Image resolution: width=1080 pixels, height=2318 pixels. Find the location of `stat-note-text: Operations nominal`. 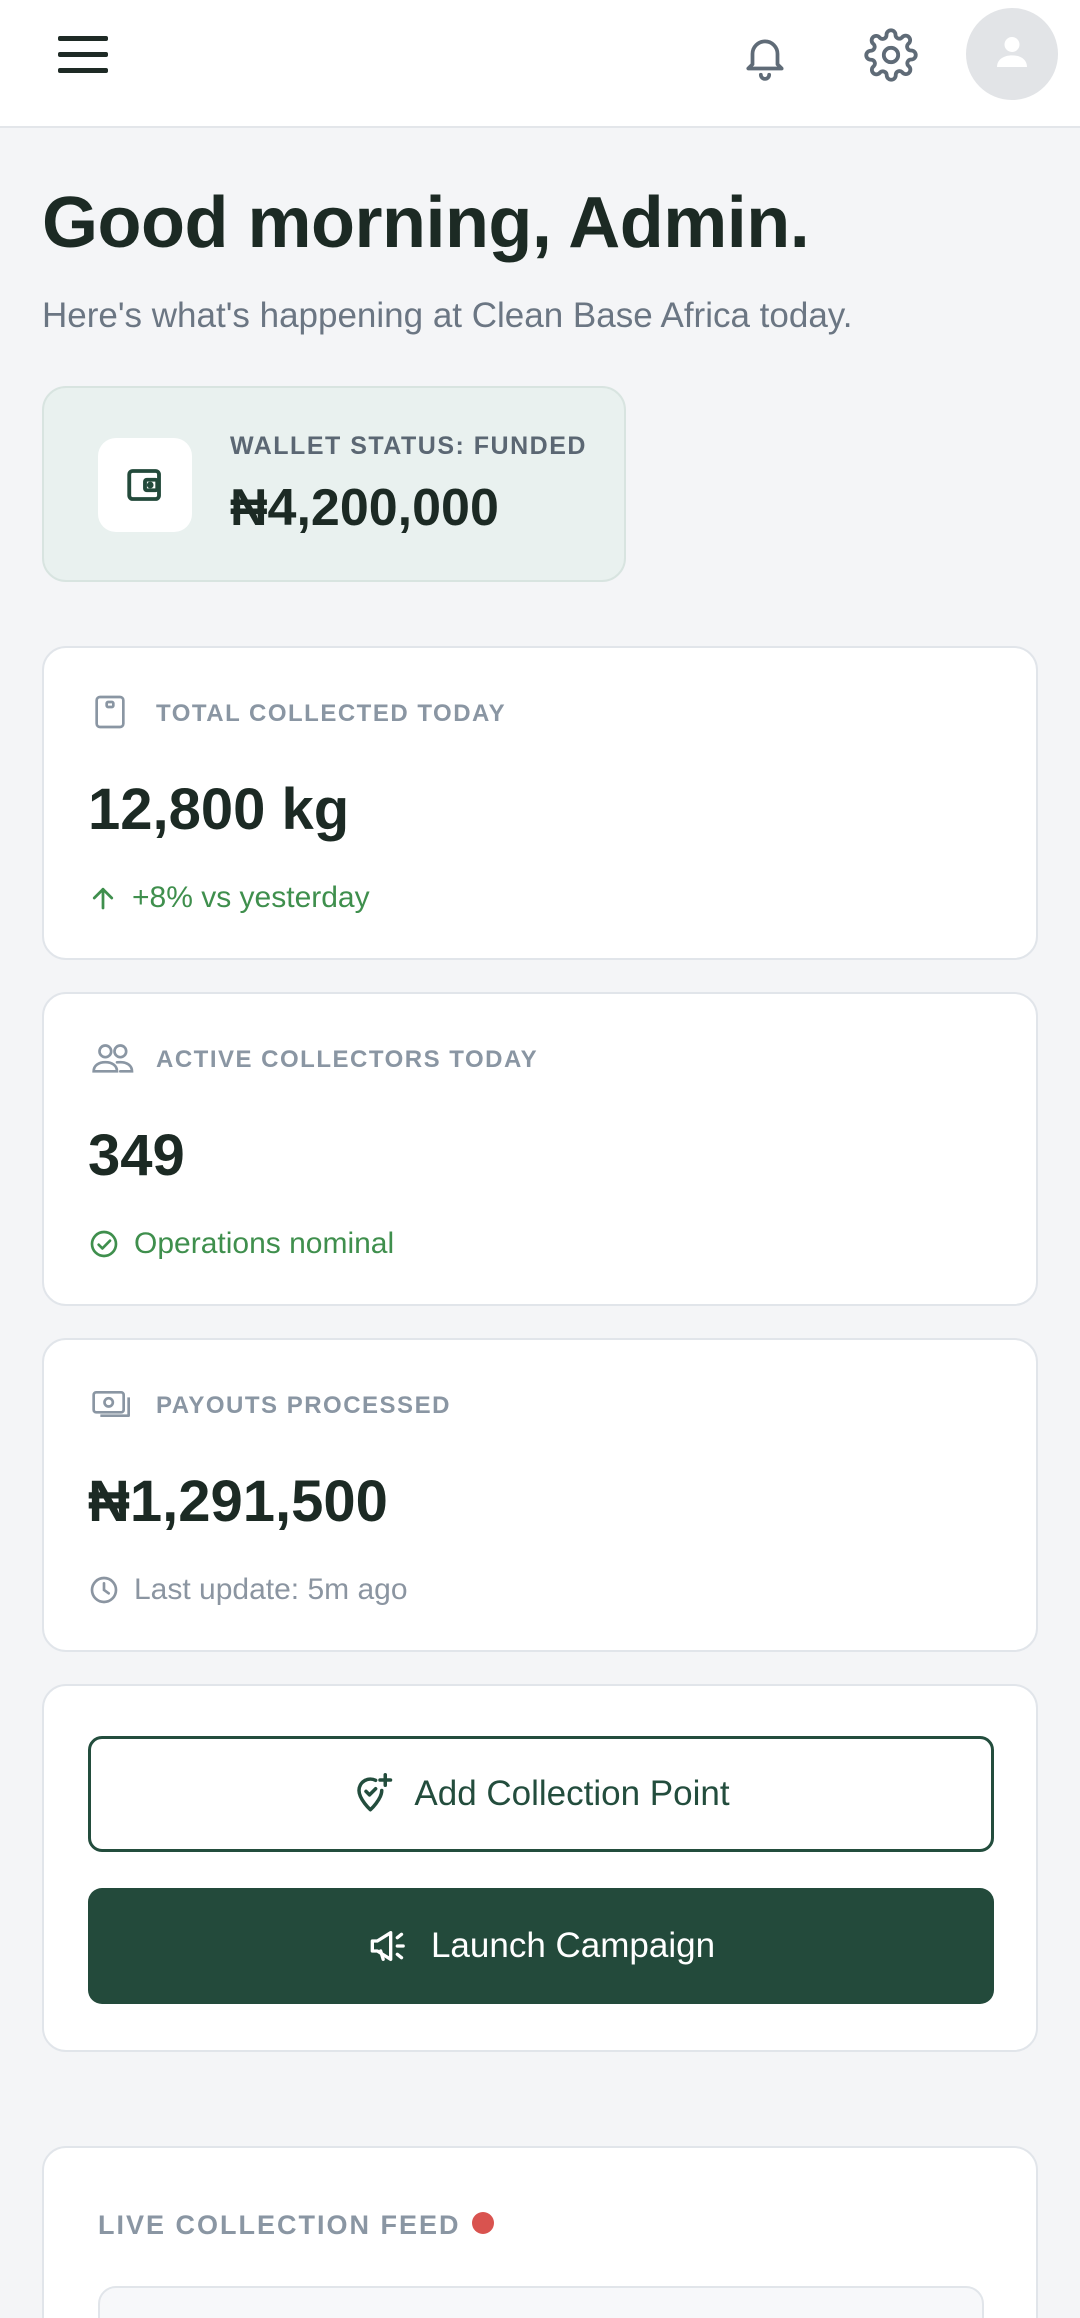

stat-note-text: Operations nominal is located at coordinates (264, 1243).